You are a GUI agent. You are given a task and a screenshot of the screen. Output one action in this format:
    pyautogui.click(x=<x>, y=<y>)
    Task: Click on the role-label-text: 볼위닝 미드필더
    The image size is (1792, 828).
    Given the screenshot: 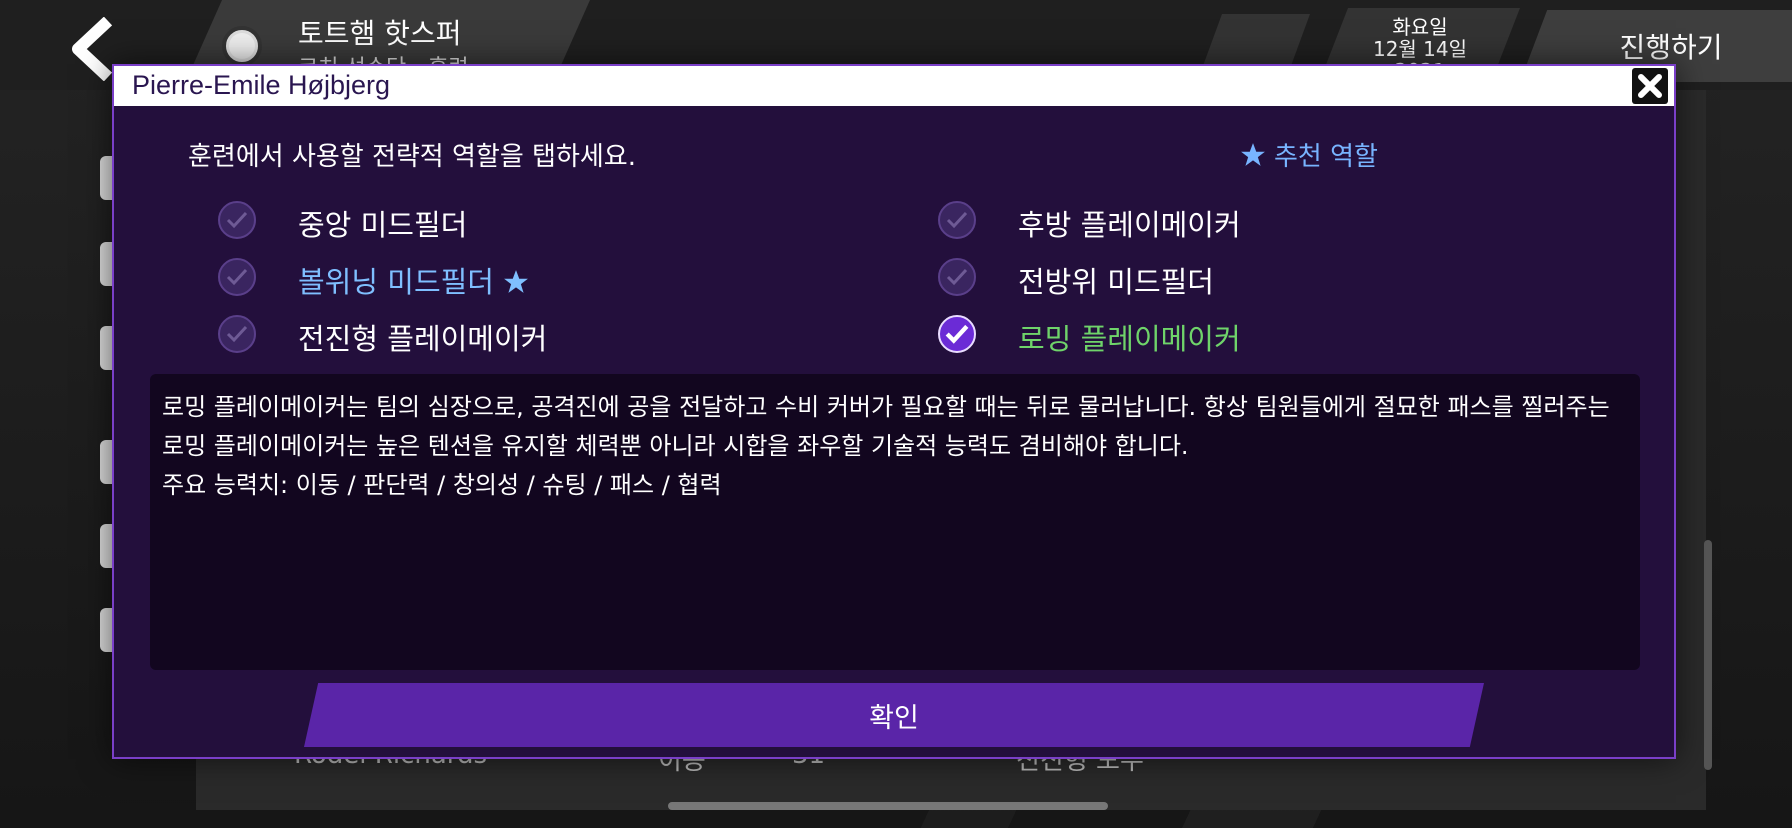 What is the action you would take?
    pyautogui.click(x=396, y=282)
    